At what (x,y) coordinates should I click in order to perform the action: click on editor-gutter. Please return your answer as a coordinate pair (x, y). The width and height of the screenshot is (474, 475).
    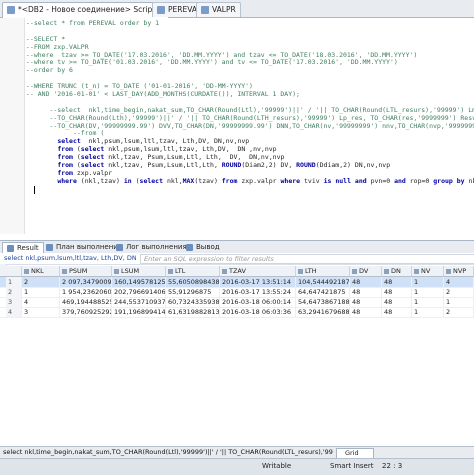
    Looking at the image, I should click on (12, 126).